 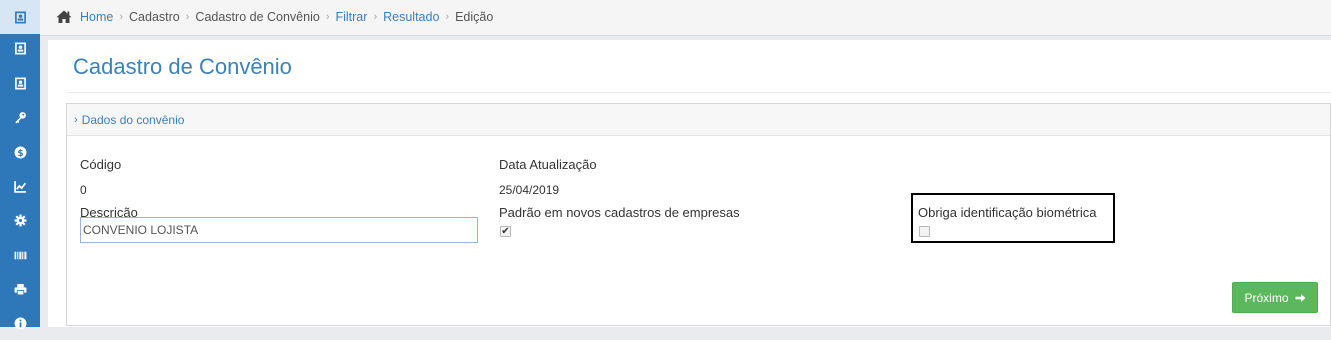 I want to click on padrao-checkbox: ✔, so click(x=505, y=231).